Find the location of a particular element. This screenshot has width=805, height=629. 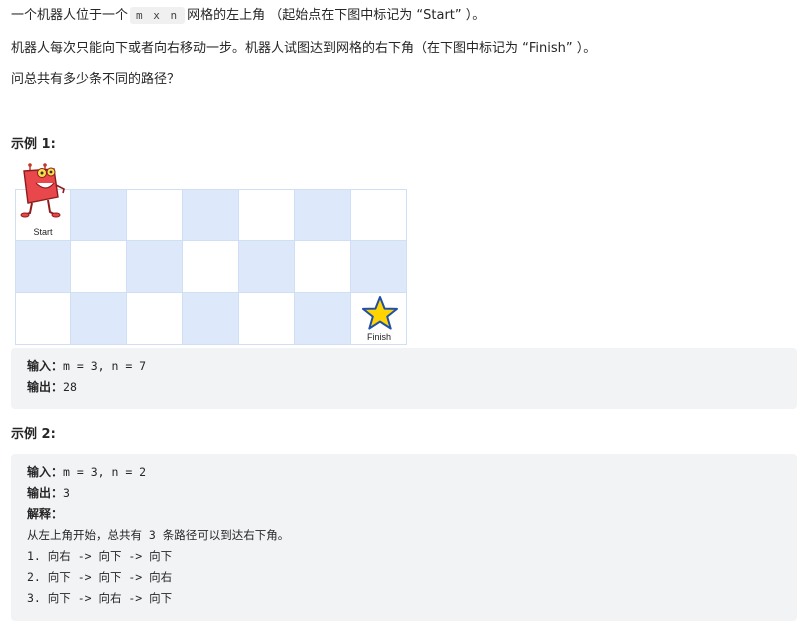

example-1-code-block: 输入：m = 3, n = 7 输出：28 is located at coordinates (404, 378).